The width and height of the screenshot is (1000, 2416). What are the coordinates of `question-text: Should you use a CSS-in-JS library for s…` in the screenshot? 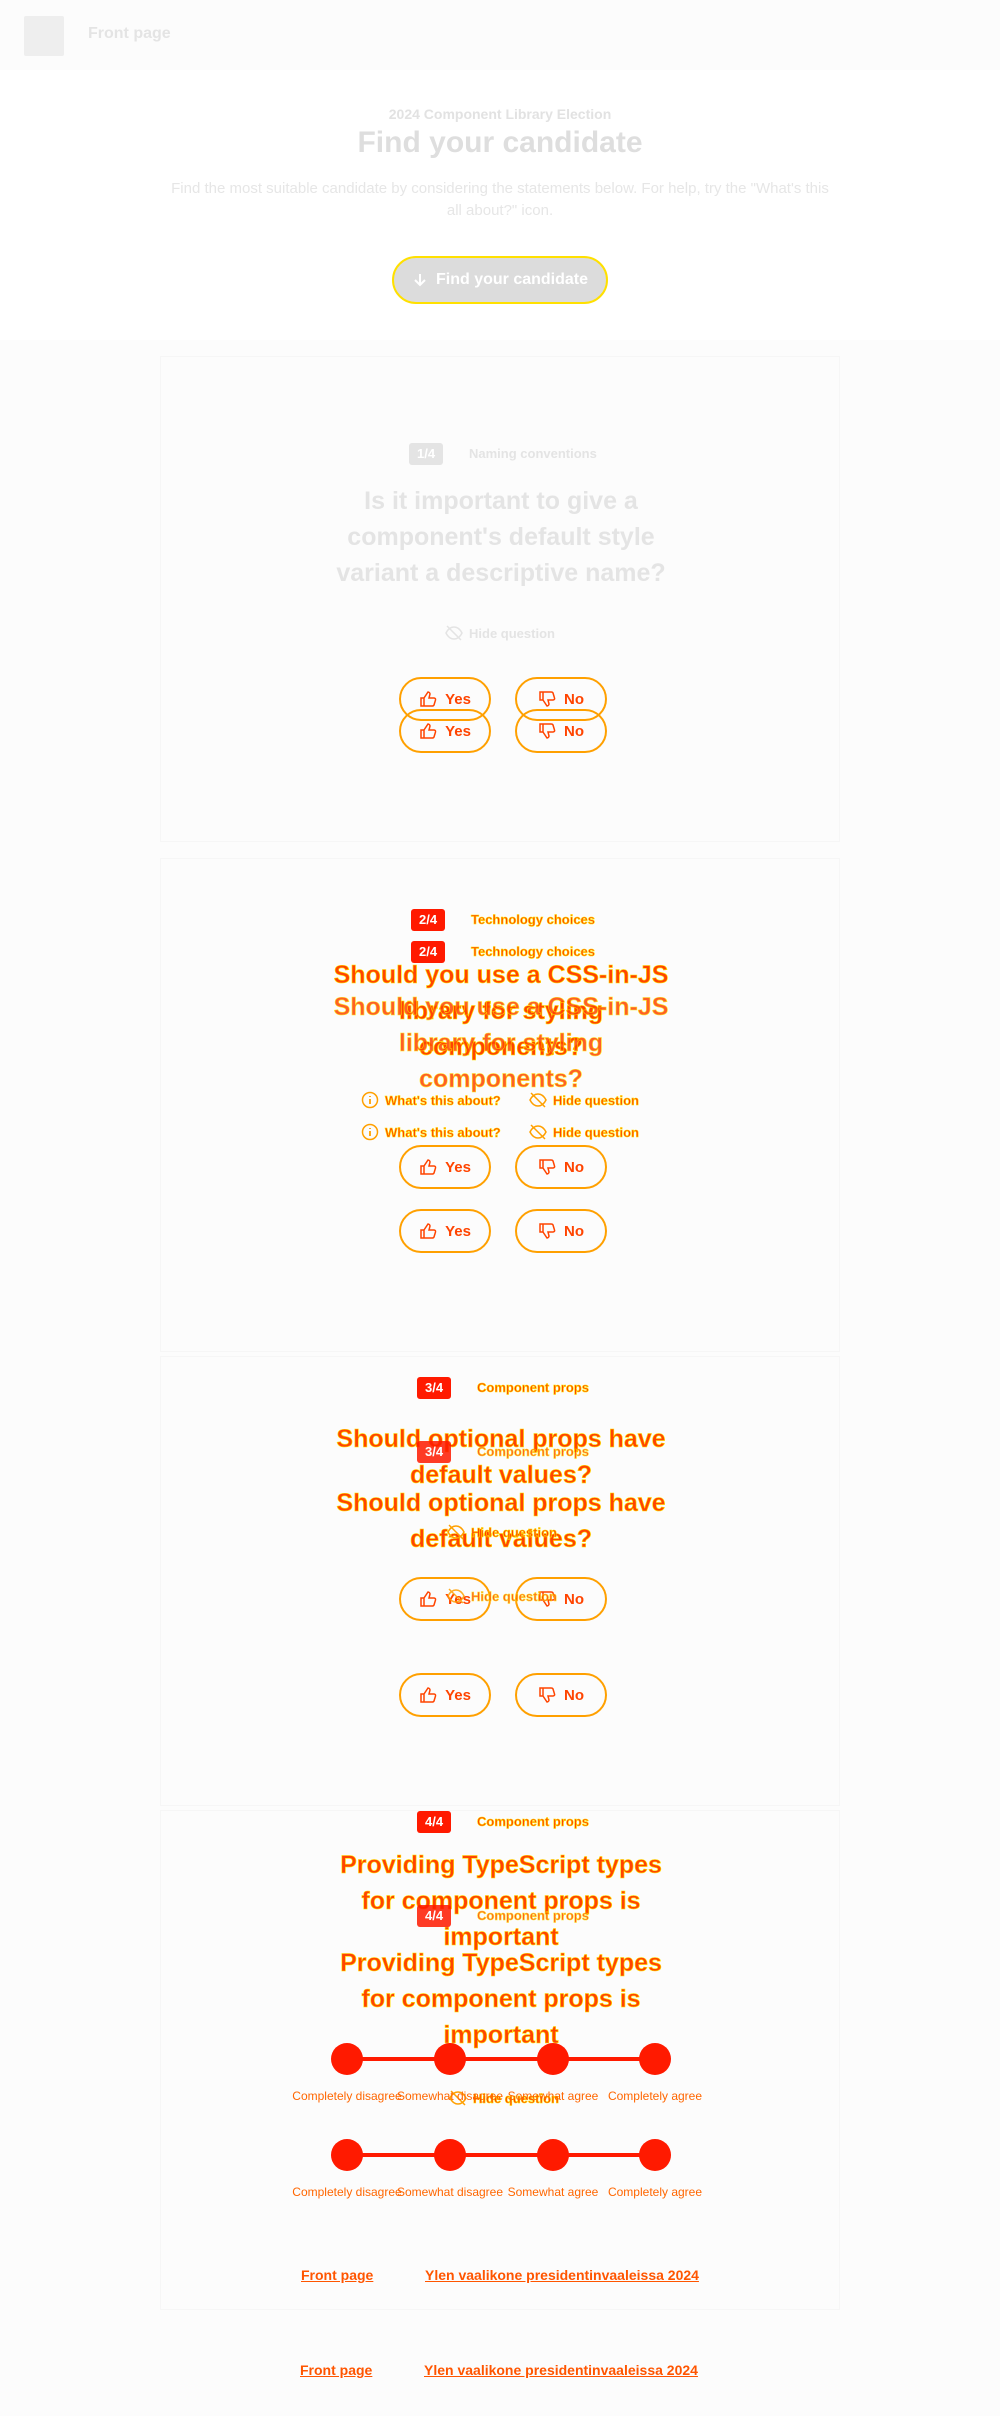 It's located at (501, 1043).